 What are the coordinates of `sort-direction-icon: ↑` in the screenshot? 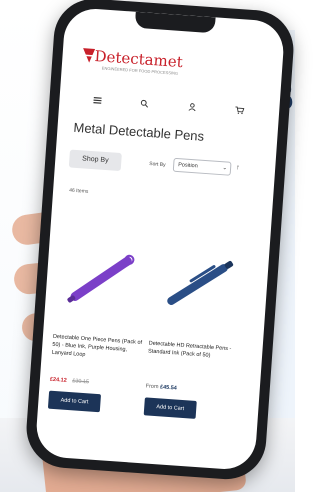 It's located at (238, 167).